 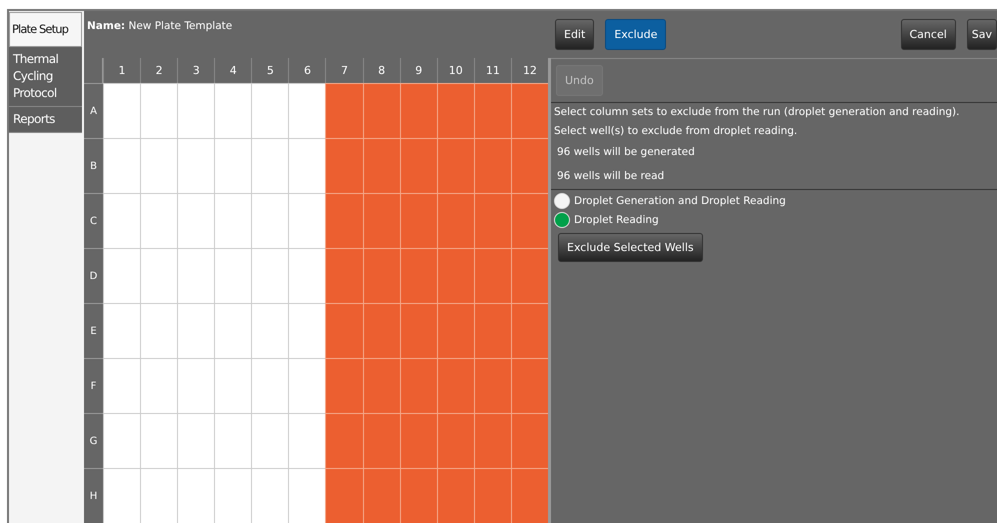 What do you see at coordinates (307, 70) in the screenshot?
I see `column-header: 6` at bounding box center [307, 70].